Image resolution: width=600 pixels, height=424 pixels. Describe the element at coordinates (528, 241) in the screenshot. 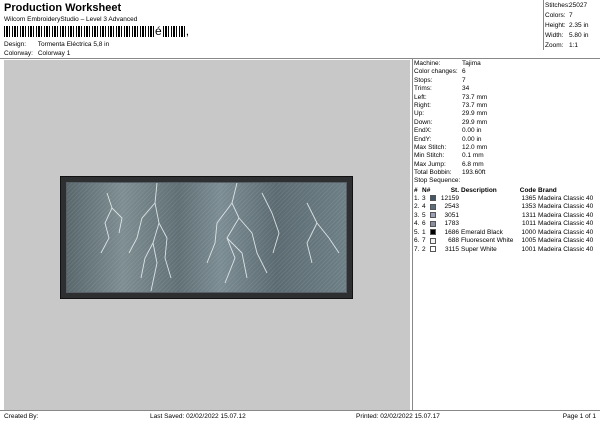

I see `thread-code: 1005` at that location.